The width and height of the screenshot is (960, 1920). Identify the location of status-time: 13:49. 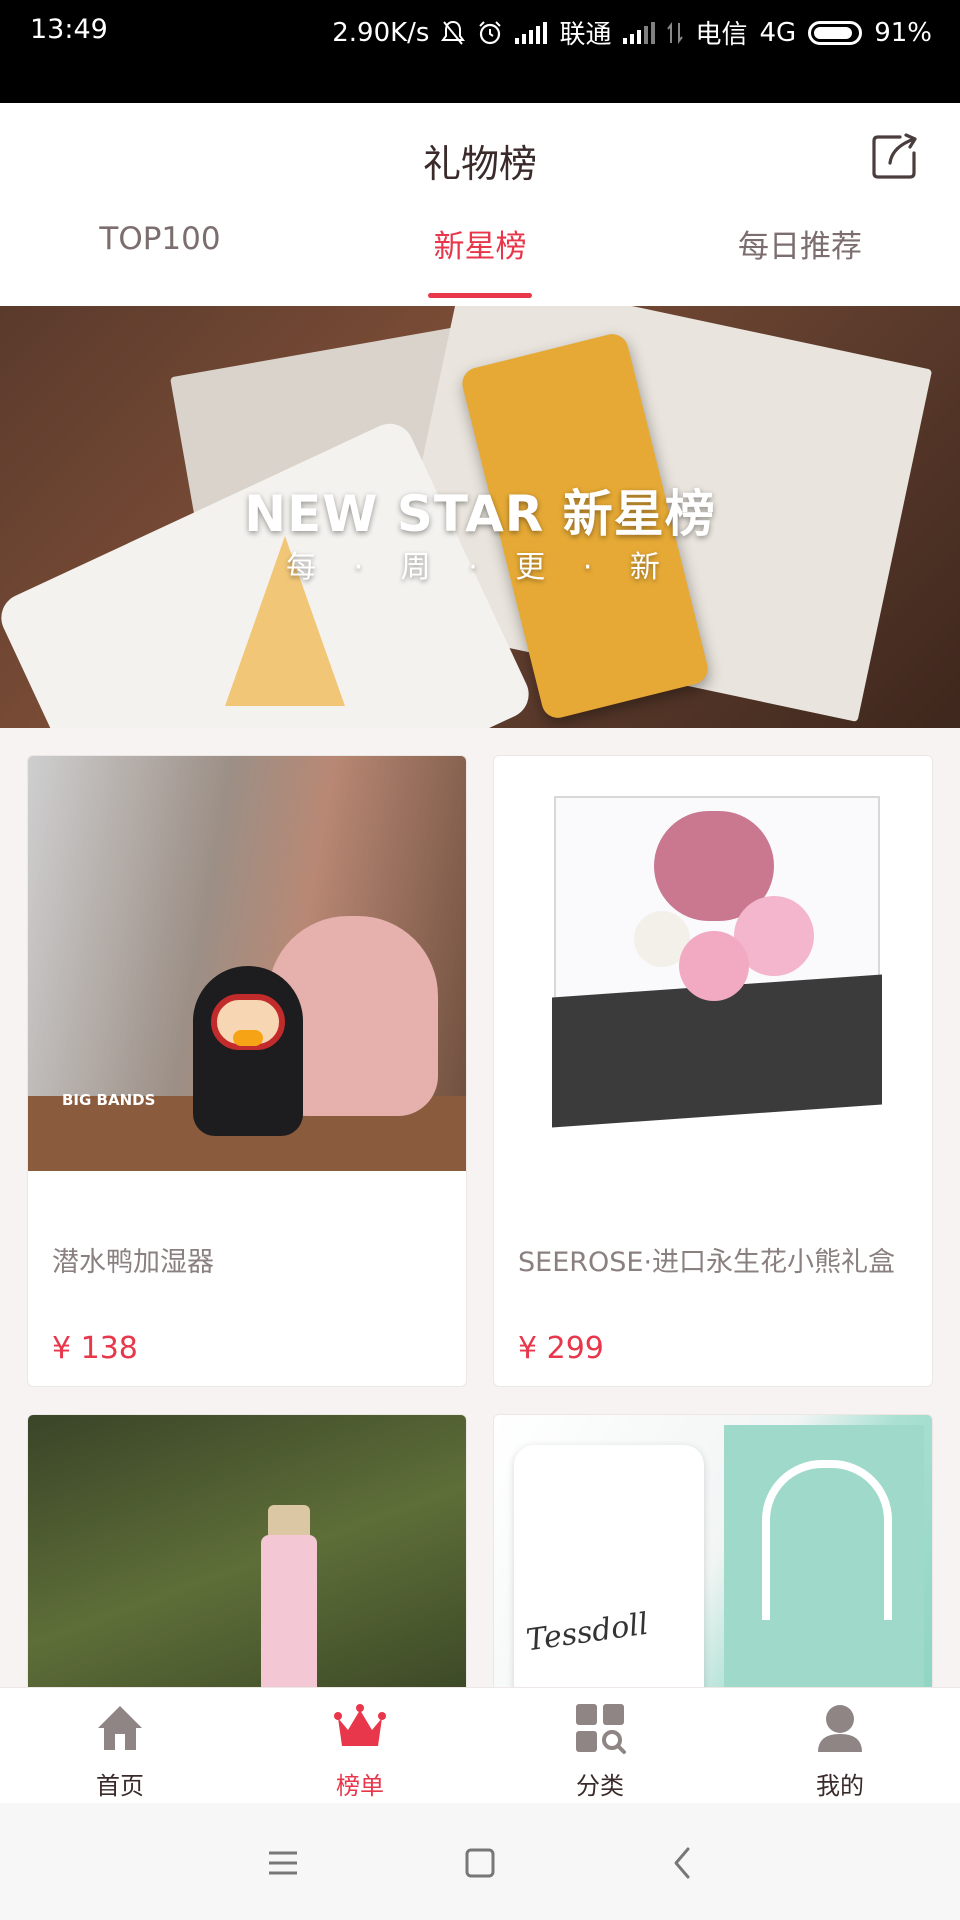
(69, 29).